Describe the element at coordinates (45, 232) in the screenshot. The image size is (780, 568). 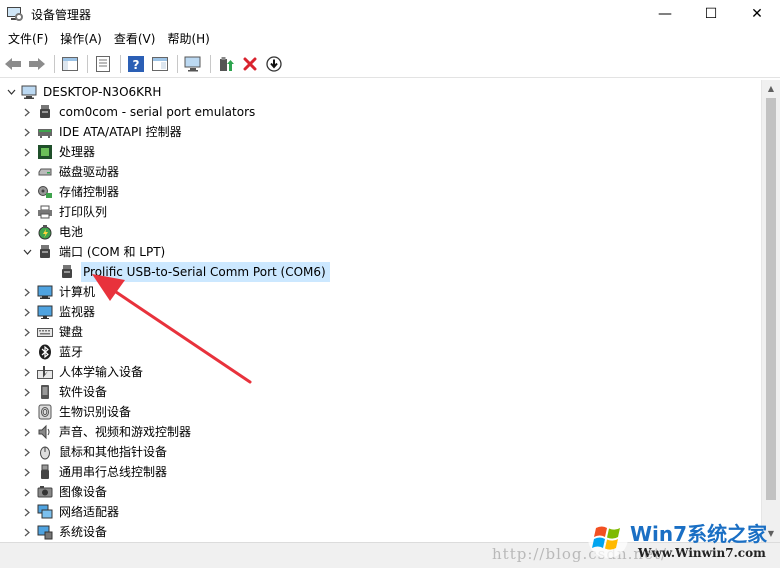
I see `battery-icon` at that location.